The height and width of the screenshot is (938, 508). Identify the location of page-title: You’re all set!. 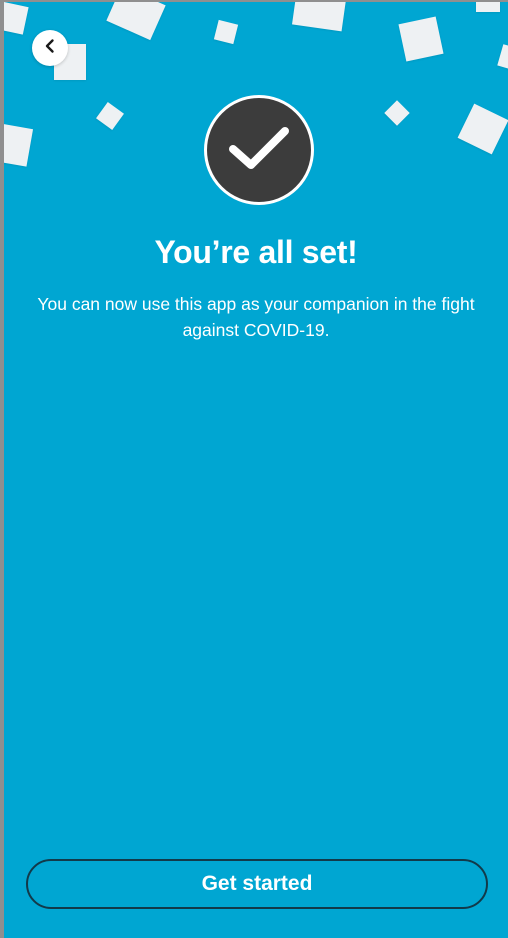
(256, 252).